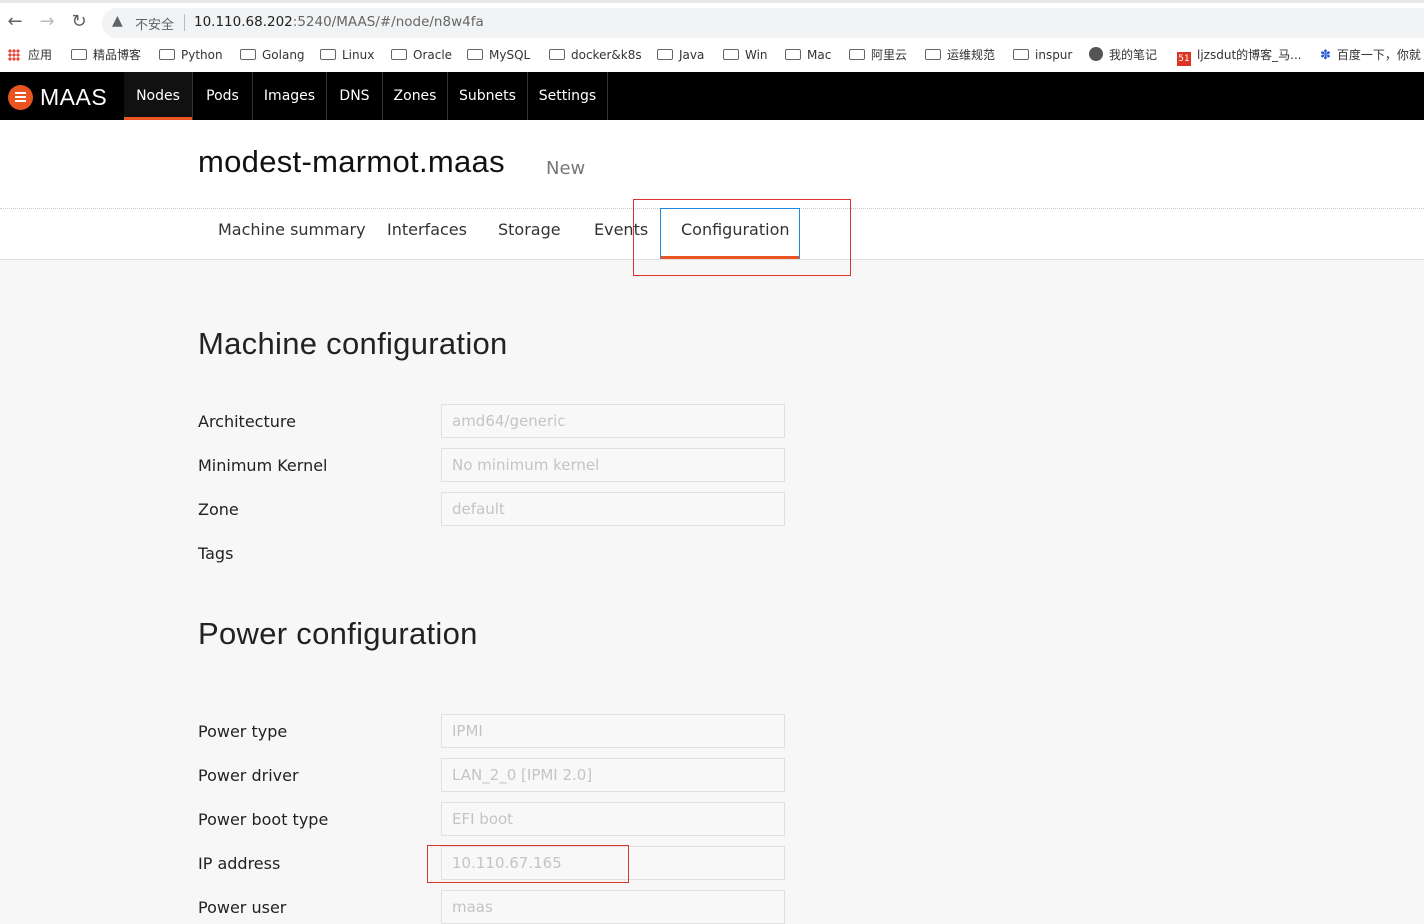  What do you see at coordinates (433, 55) in the screenshot?
I see `bookmark-label: Oracle` at bounding box center [433, 55].